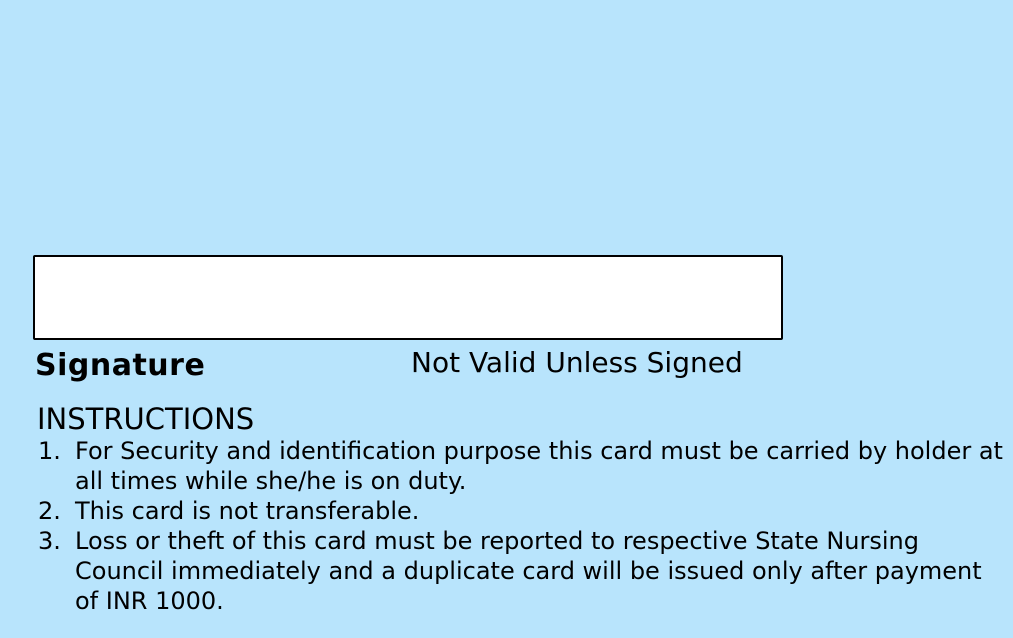 This screenshot has width=1013, height=638. I want to click on instruction-text: This card is not transferable., so click(247, 511).